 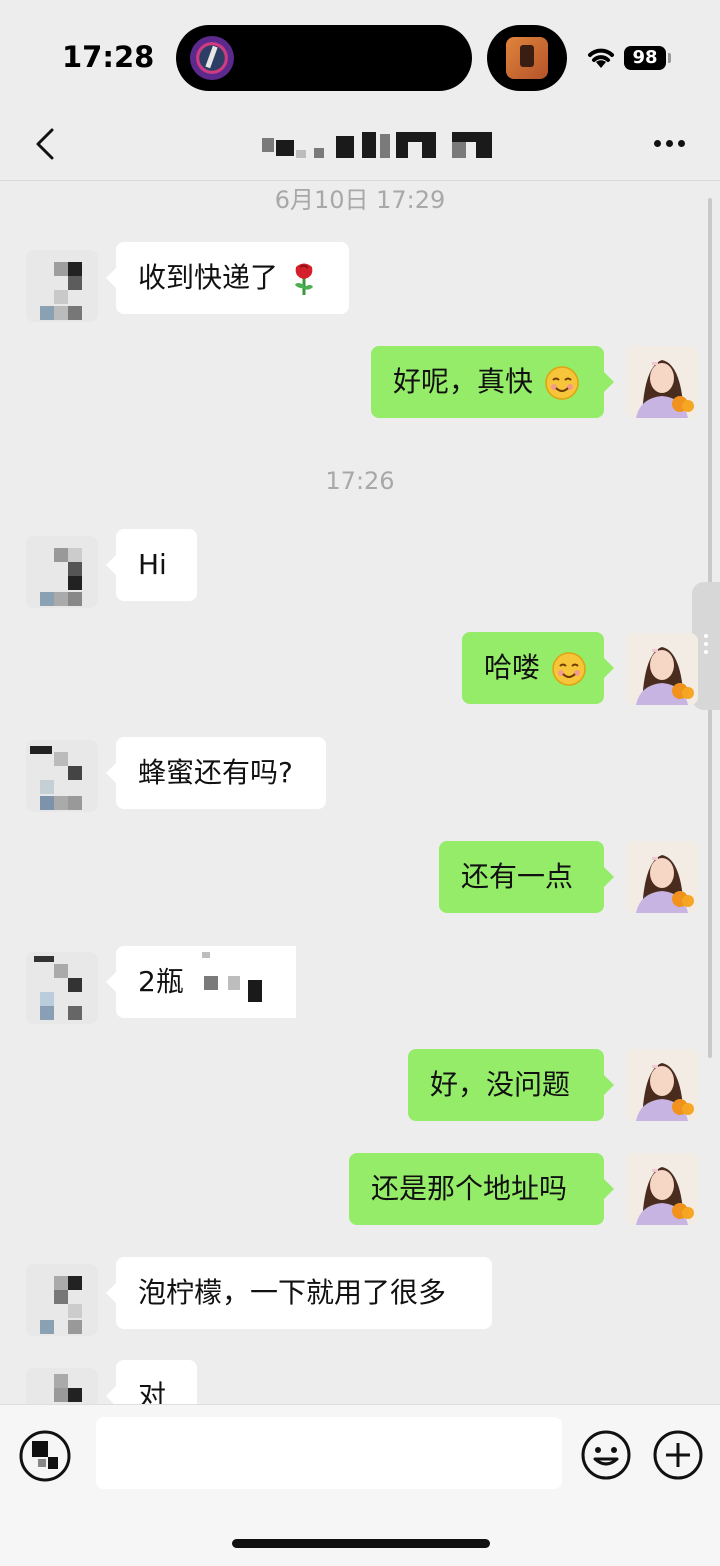 I want to click on message-text: 2瓶, so click(x=161, y=981).